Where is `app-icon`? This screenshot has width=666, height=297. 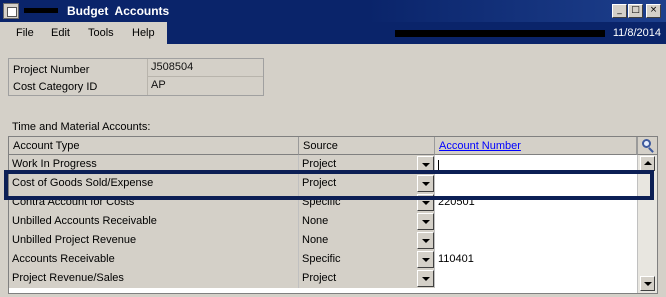
app-icon is located at coordinates (11, 11).